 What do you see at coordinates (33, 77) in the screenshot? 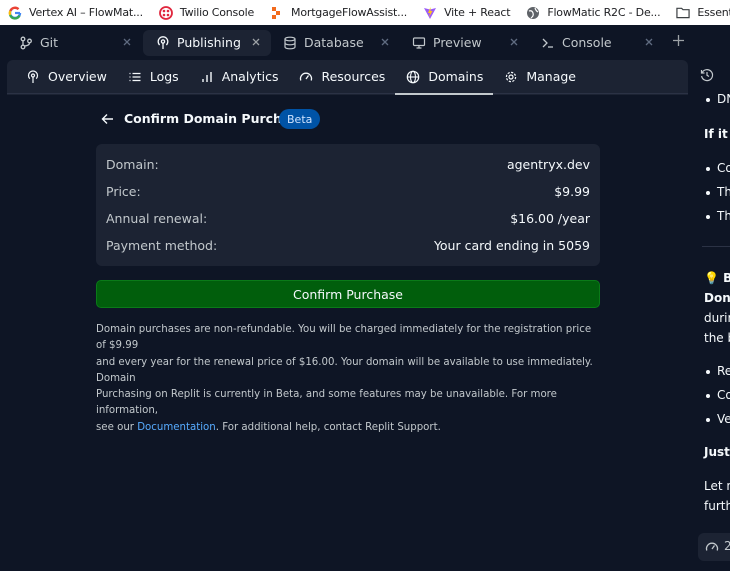
I see `antenna-icon` at bounding box center [33, 77].